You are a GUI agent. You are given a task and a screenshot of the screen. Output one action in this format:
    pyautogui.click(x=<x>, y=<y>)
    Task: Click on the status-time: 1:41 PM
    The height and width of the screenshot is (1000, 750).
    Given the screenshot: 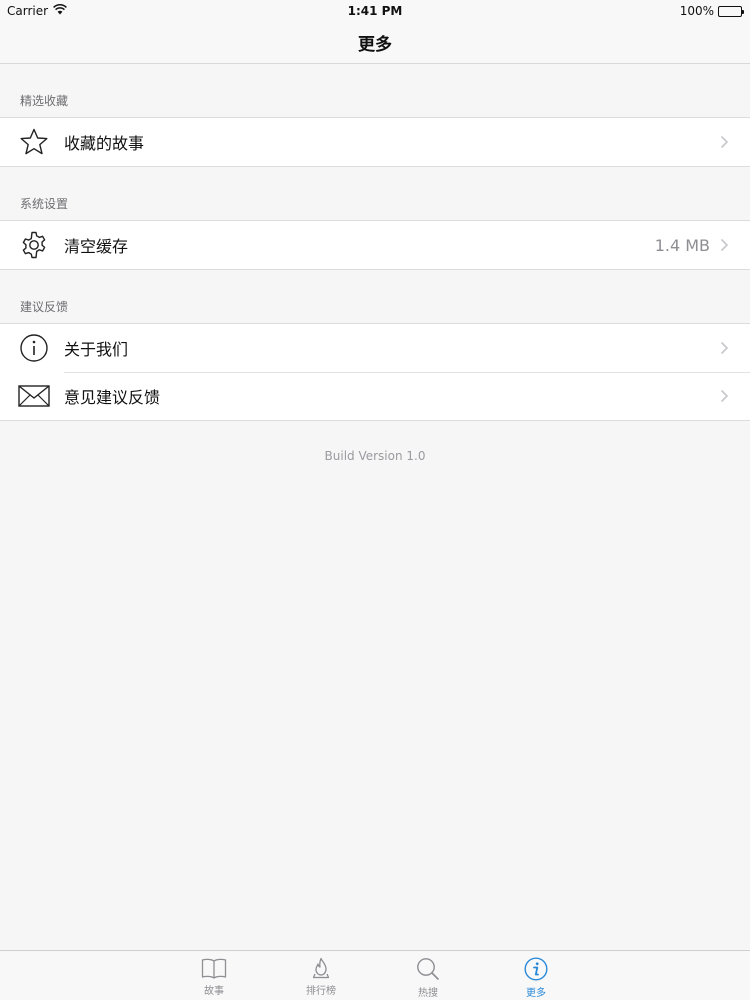 What is the action you would take?
    pyautogui.click(x=375, y=11)
    